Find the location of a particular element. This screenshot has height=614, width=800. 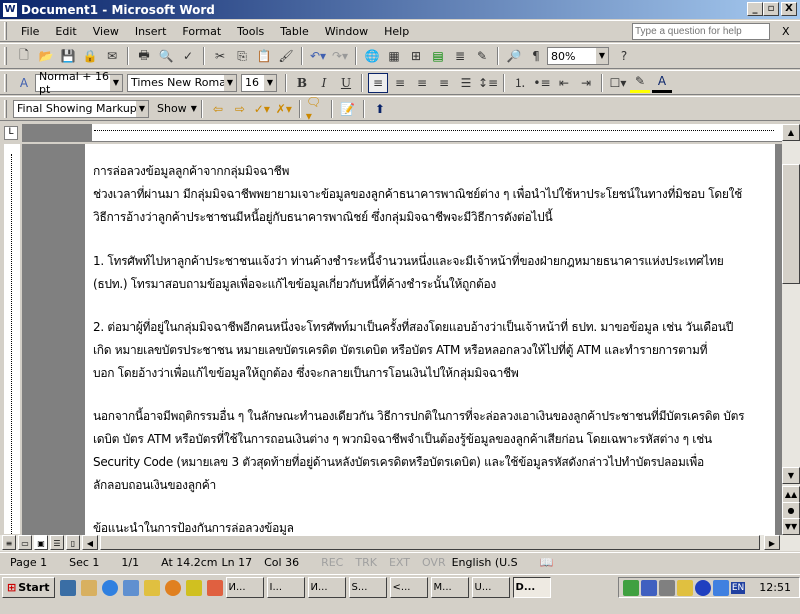

increase-indent-icon: ⇥ is located at coordinates (586, 83).